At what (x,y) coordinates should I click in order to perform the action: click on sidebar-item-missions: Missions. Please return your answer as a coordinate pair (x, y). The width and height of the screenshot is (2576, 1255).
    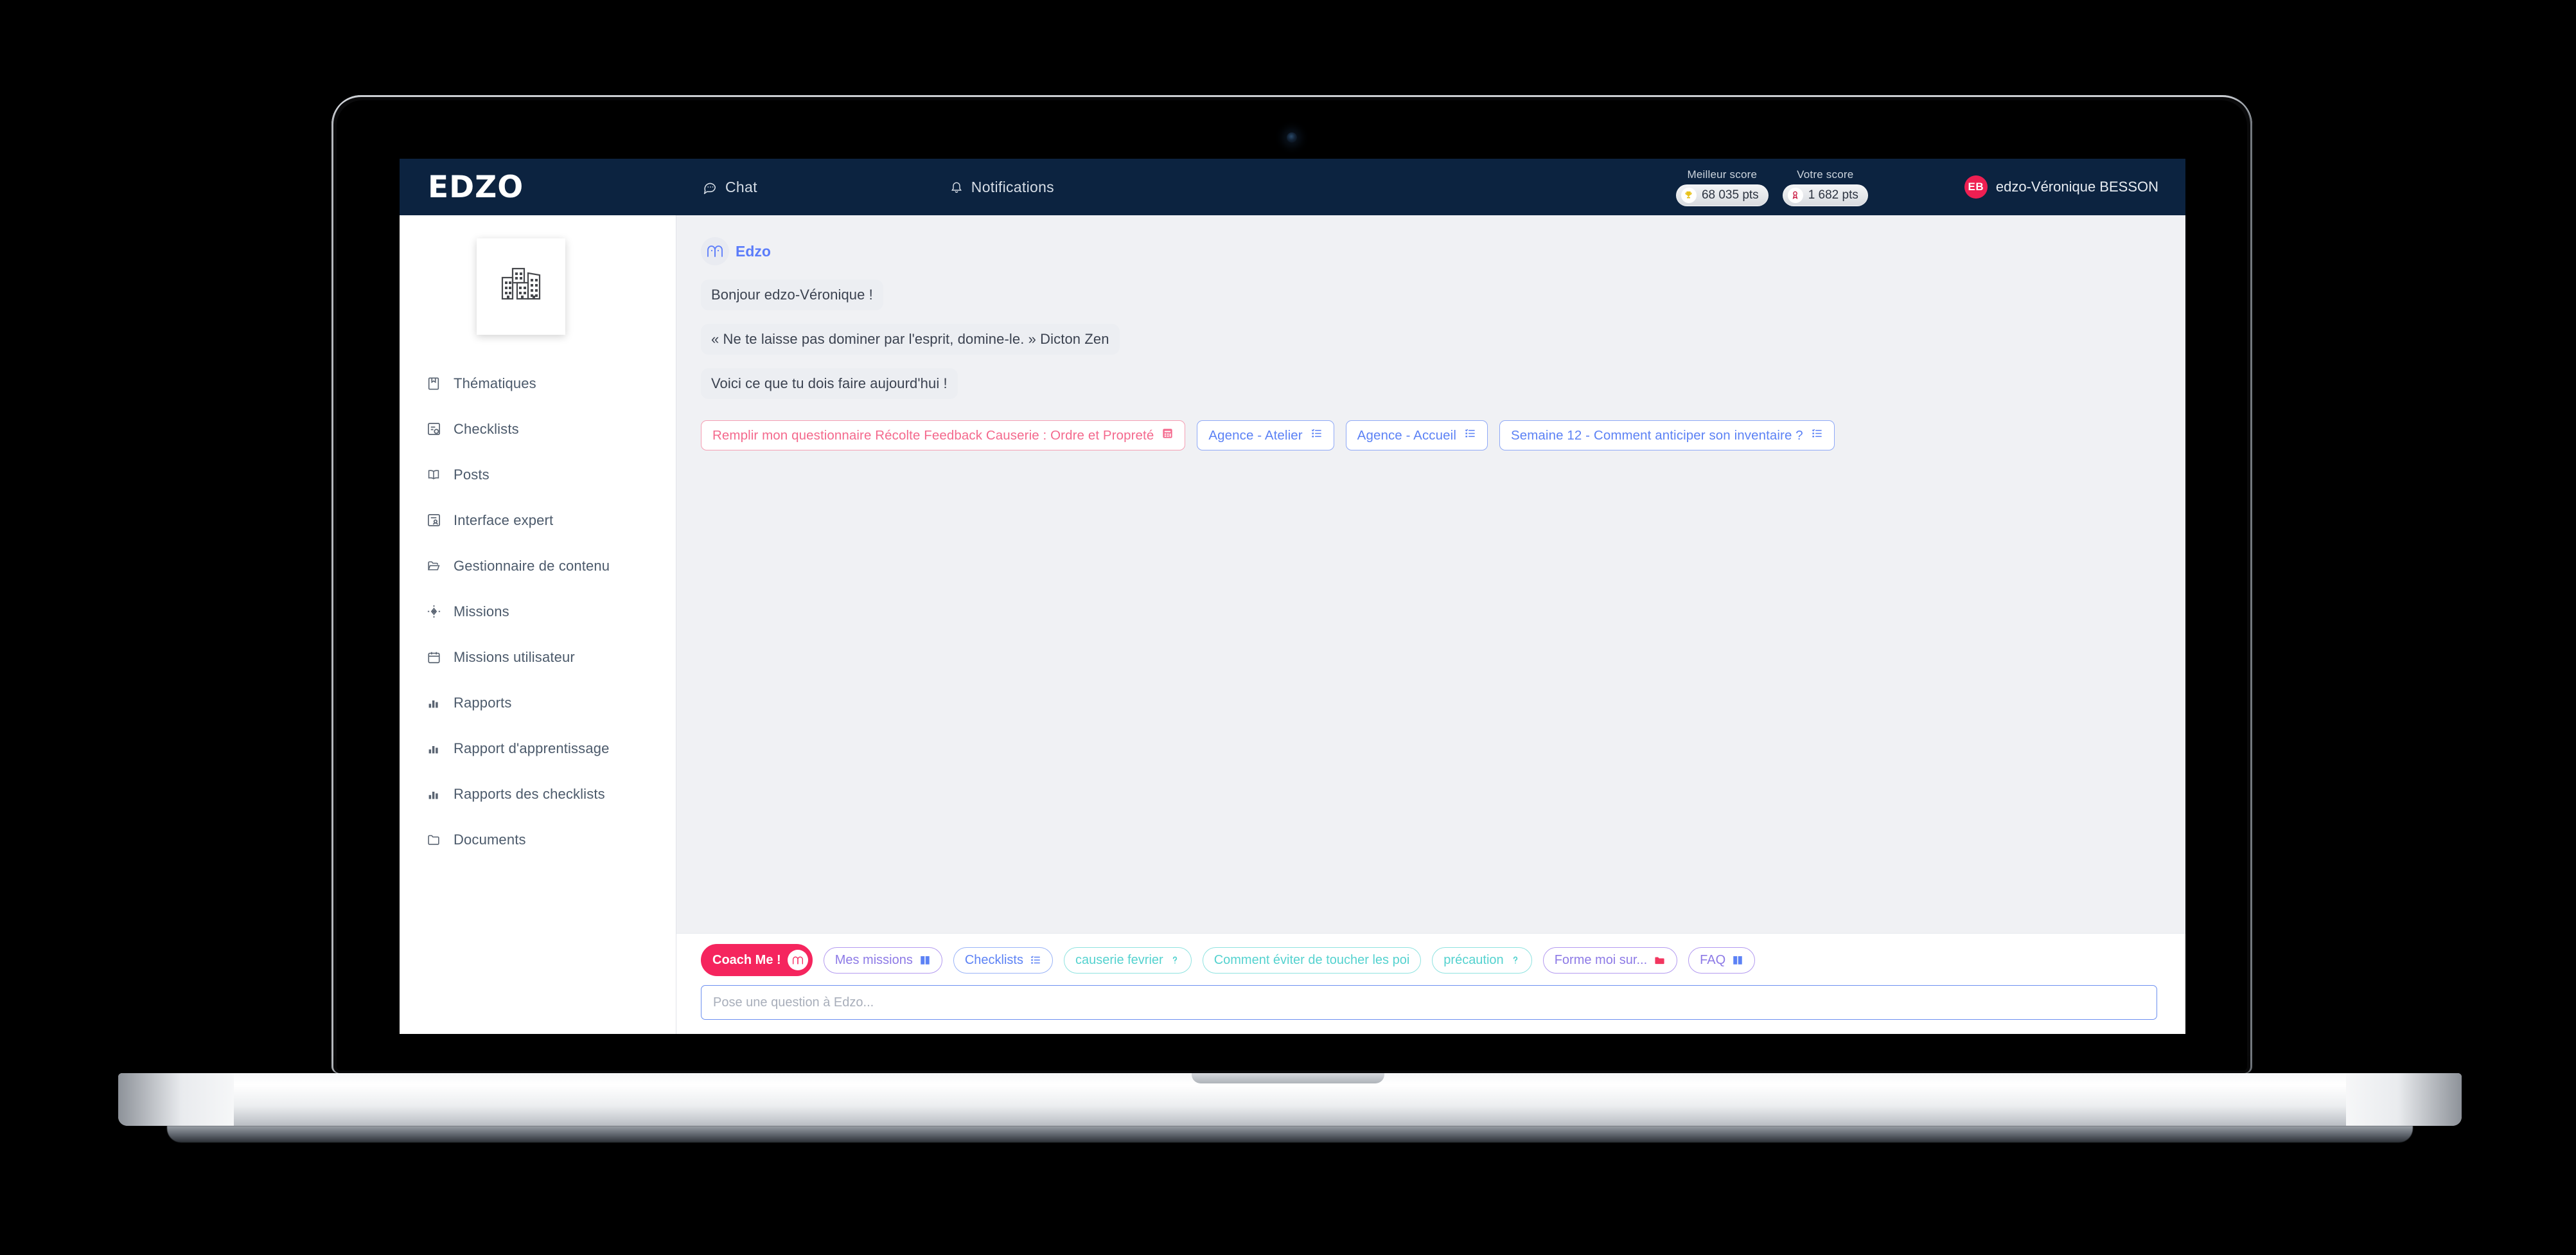
    Looking at the image, I should click on (538, 611).